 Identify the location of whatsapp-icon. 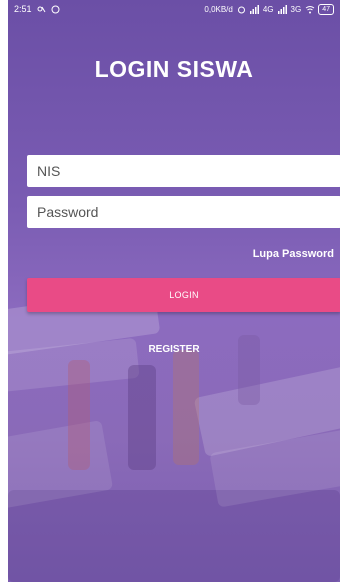
(55, 9).